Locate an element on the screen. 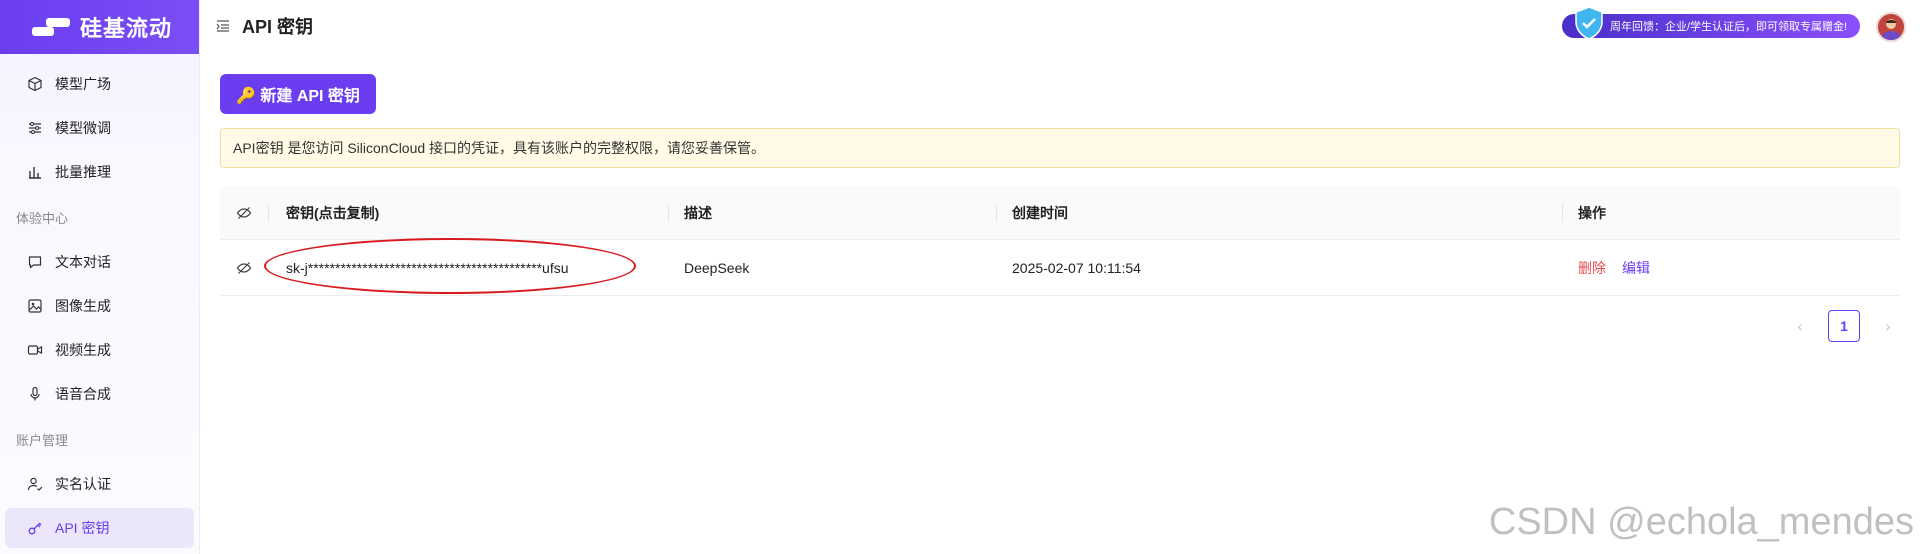 The width and height of the screenshot is (1920, 554). description-cell: DeepSeek is located at coordinates (717, 267).